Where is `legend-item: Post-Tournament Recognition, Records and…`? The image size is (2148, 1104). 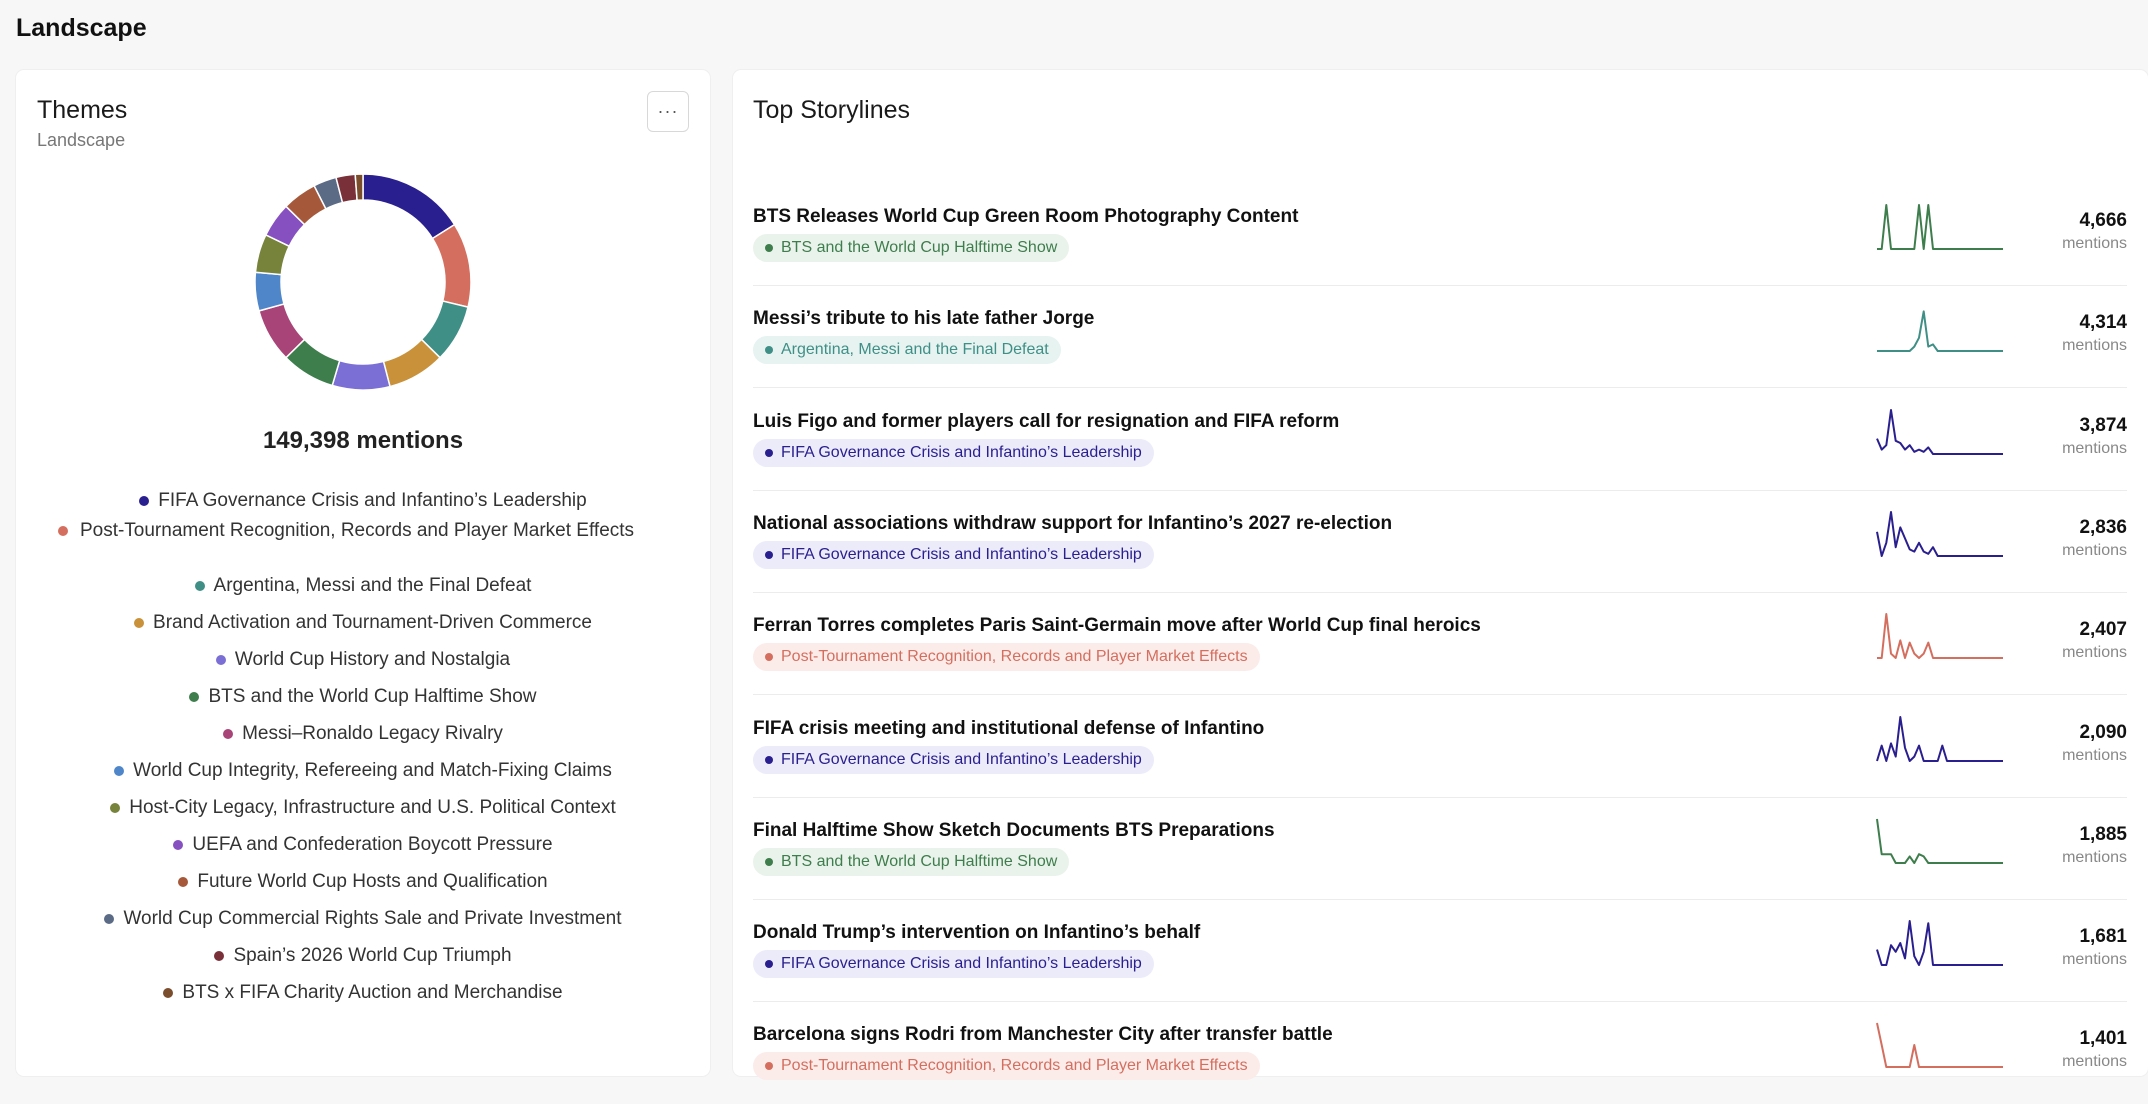 legend-item: Post-Tournament Recognition, Records and… is located at coordinates (363, 531).